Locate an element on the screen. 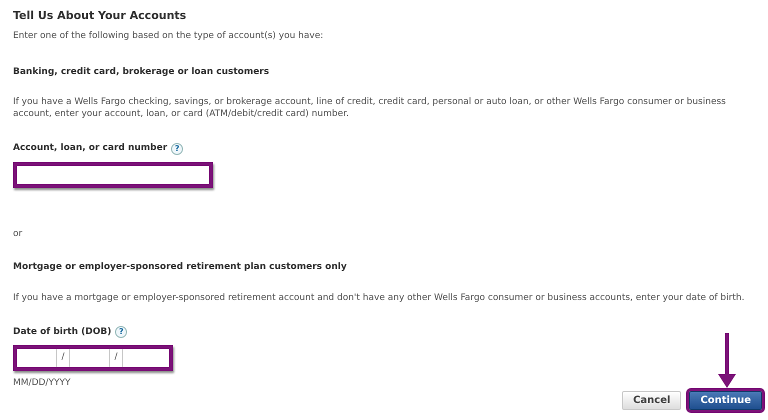  intro-text: Enter one of the following based on the type of account(s) you have: is located at coordinates (168, 37).